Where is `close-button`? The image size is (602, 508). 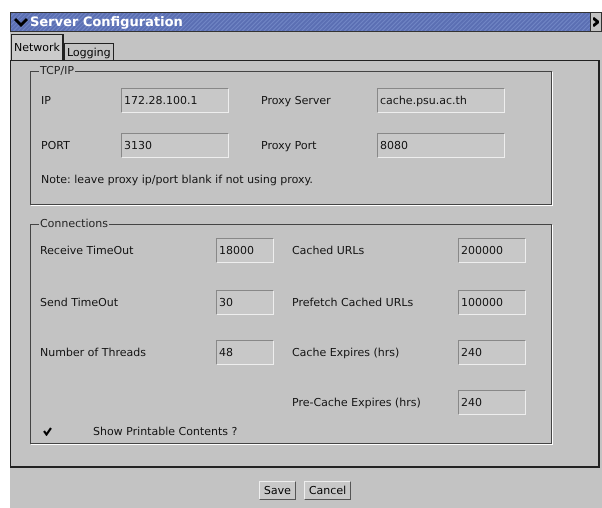 close-button is located at coordinates (595, 22).